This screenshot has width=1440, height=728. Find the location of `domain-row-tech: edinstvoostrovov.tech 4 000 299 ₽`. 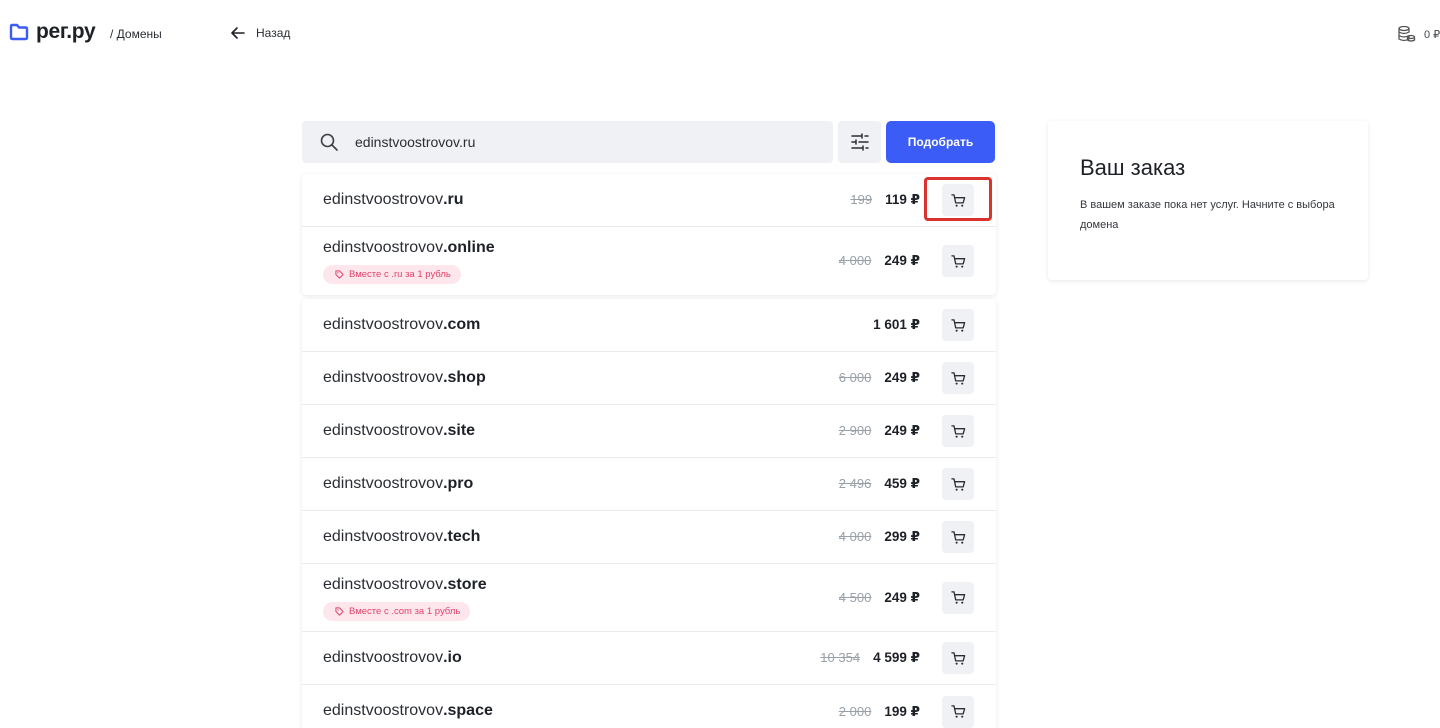

domain-row-tech: edinstvoostrovov.tech 4 000 299 ₽ is located at coordinates (649, 537).